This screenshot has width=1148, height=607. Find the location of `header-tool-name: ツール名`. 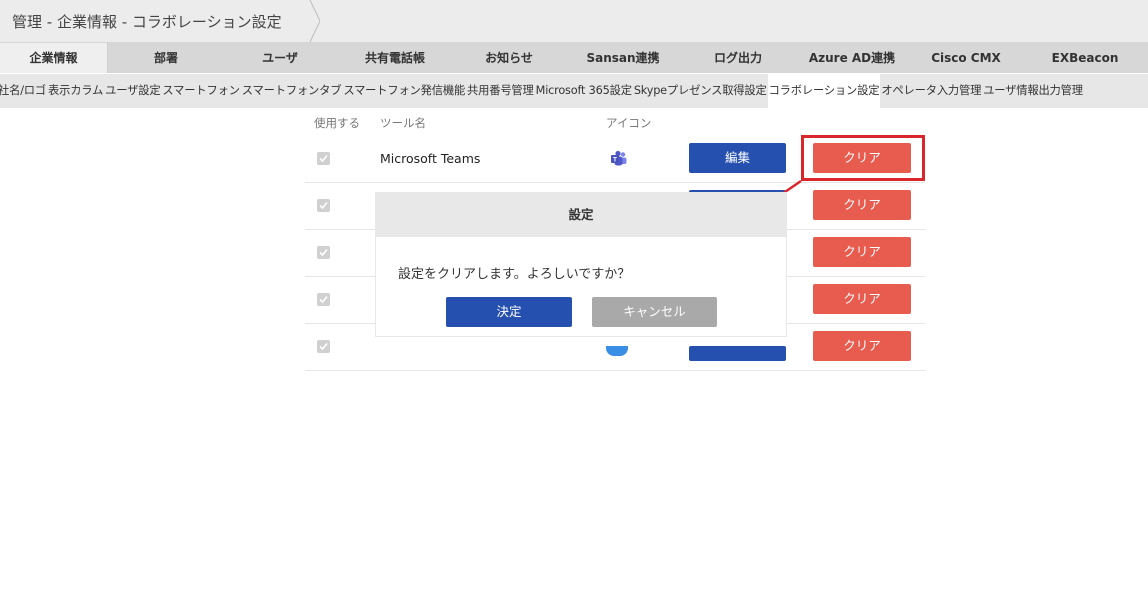

header-tool-name: ツール名 is located at coordinates (403, 123).